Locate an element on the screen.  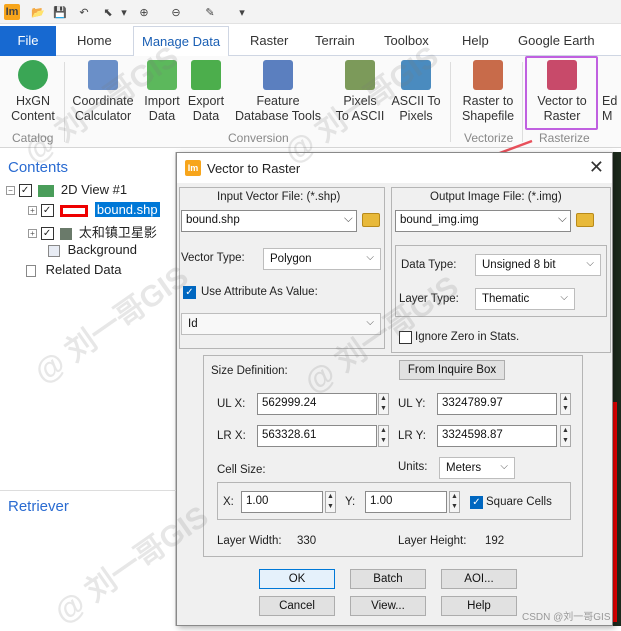
retriever-title: Retriever is located at coordinates (88, 505).